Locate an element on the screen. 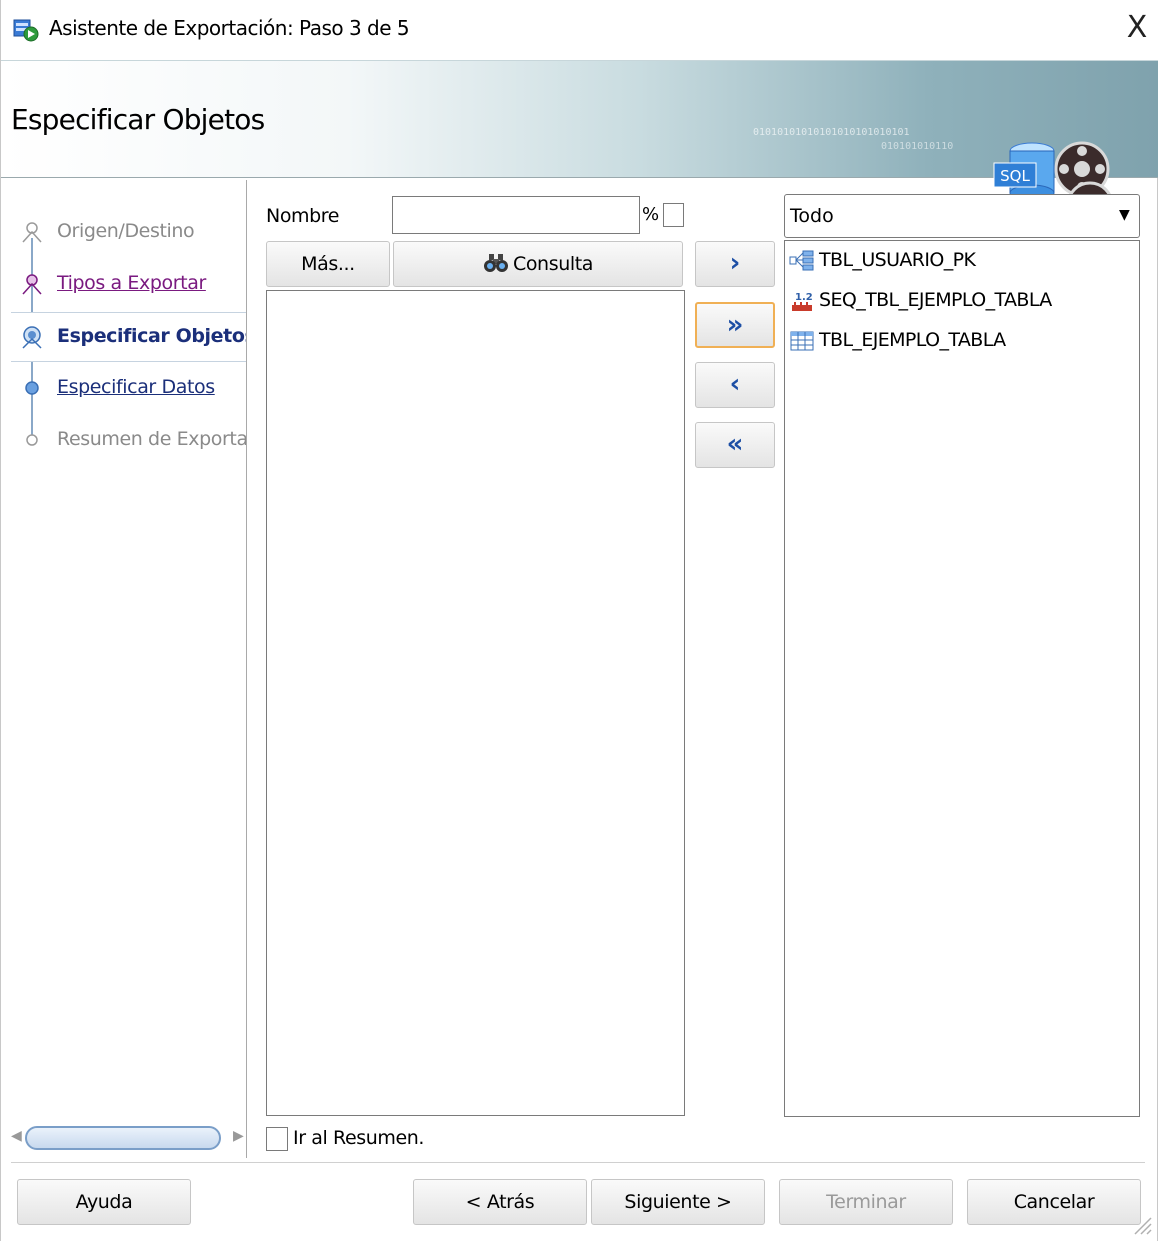  step-especificar-objetos: Especificar Objetos is located at coordinates (129, 337).